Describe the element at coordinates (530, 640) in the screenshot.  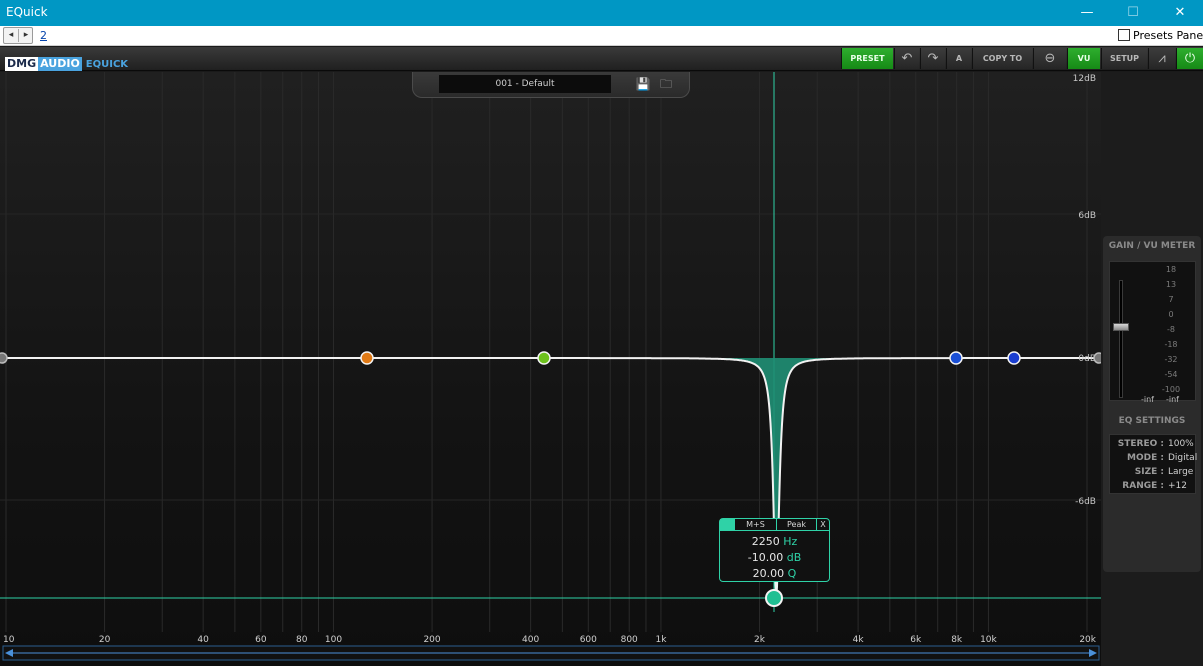
I see `frequency-label: 400` at that location.